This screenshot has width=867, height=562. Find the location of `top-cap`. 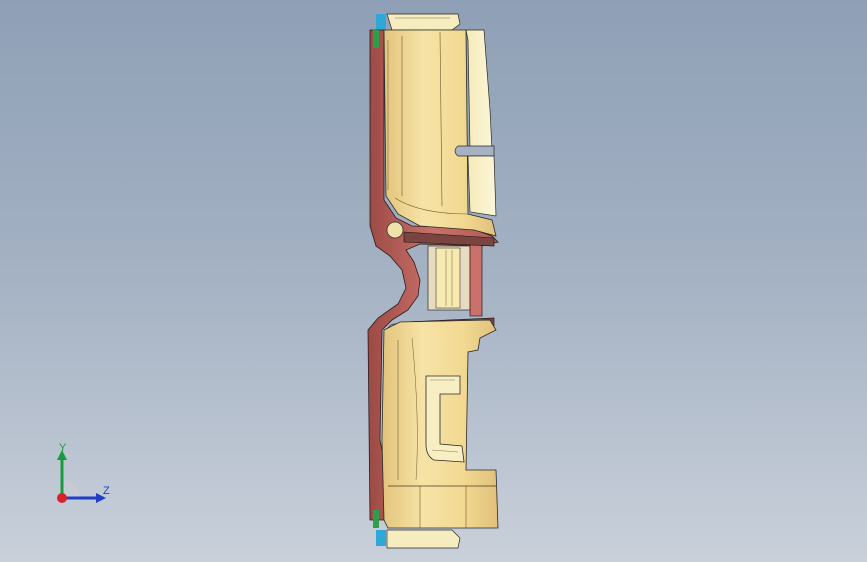

top-cap is located at coordinates (418, 22).